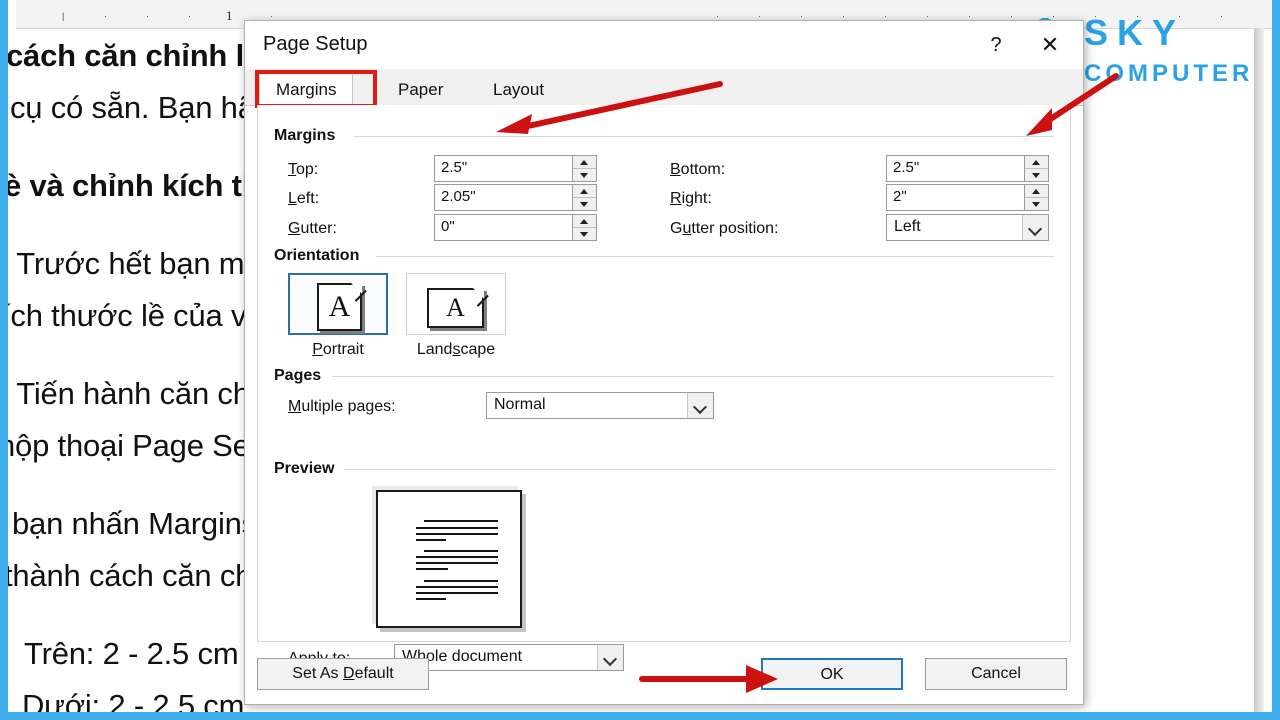 This screenshot has width=1280, height=720. I want to click on top-margin-value: 2.5", so click(454, 167).